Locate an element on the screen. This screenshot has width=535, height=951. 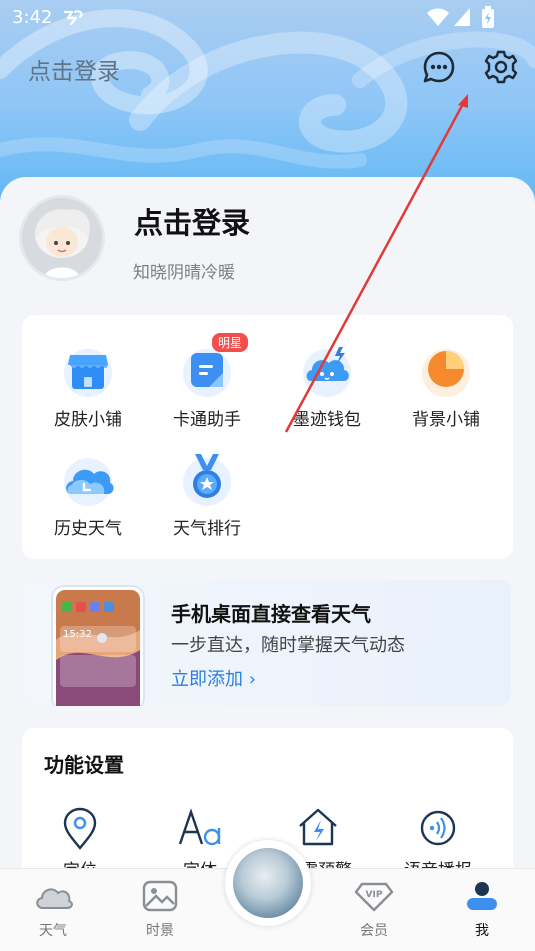
promo-subtitle: 一步直达，随时掌握天气动态 is located at coordinates (288, 645).